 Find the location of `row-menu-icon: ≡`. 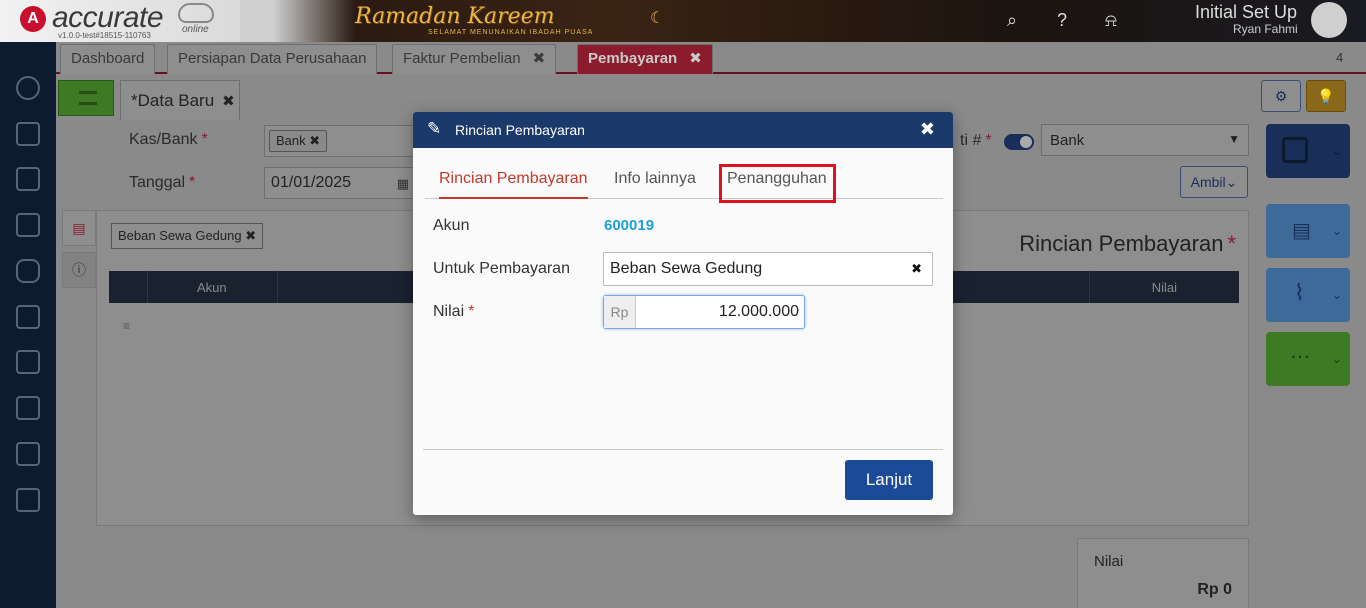

row-menu-icon: ≡ is located at coordinates (126, 326).